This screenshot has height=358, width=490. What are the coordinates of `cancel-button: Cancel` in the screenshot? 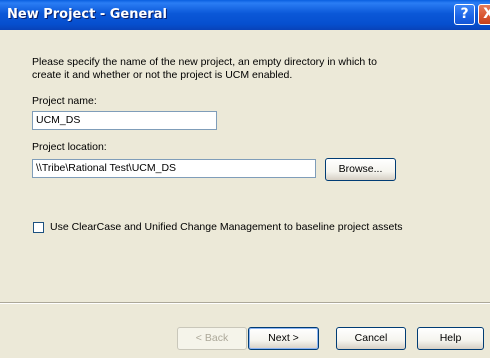 It's located at (371, 338).